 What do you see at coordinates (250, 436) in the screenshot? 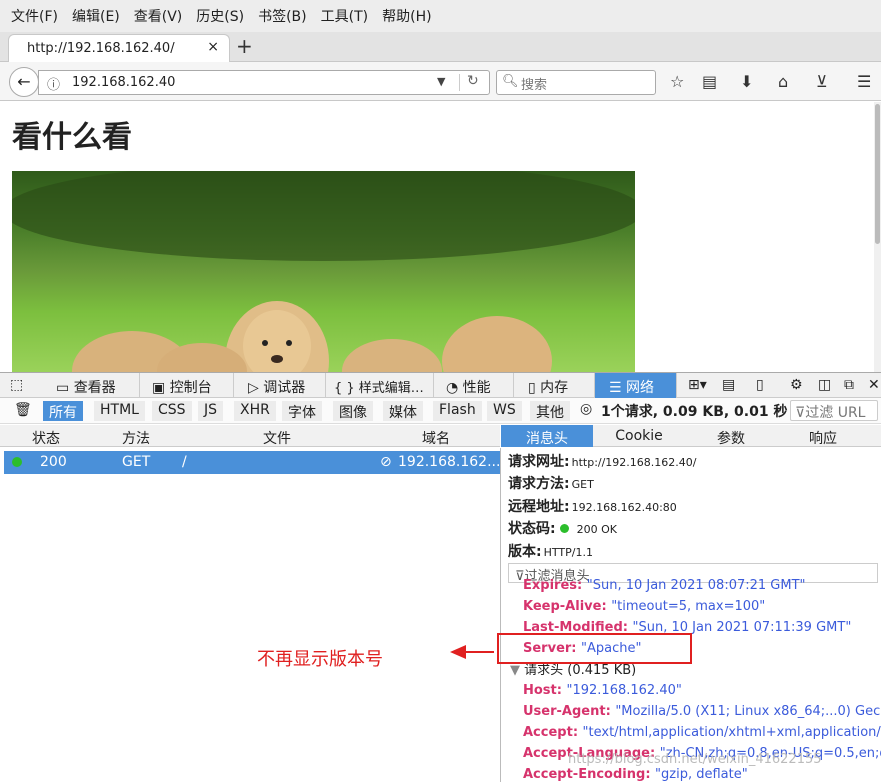
I see `request-list-header: 状态 方法 文件 域名` at bounding box center [250, 436].